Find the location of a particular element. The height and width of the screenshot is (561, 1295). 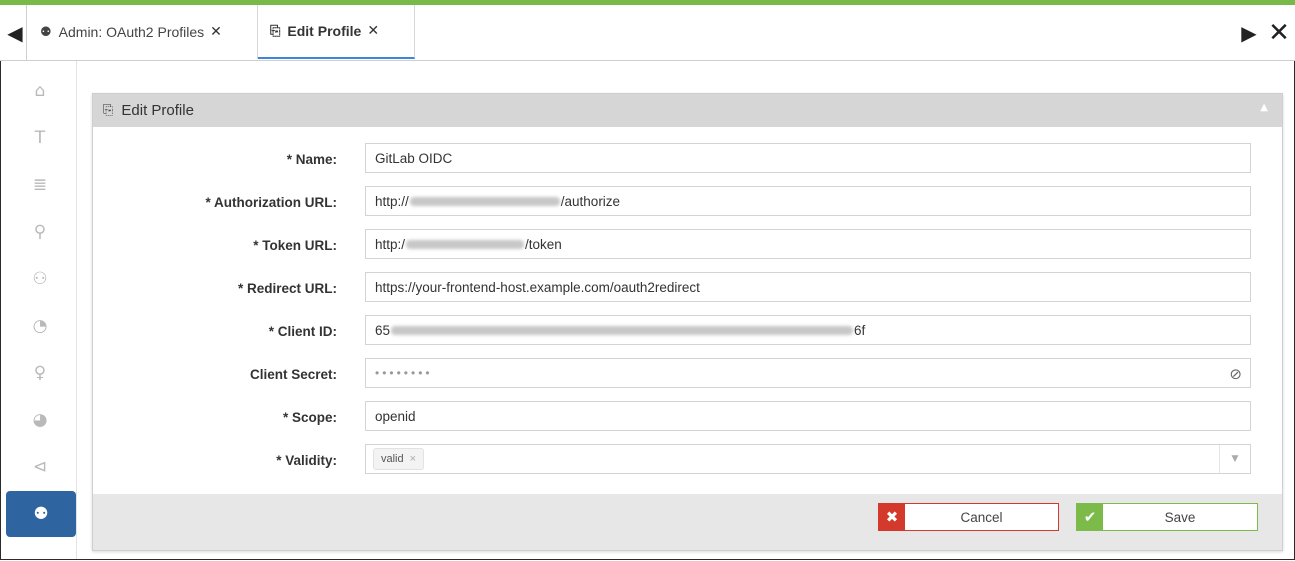

sidebar: ⌂ T ≣ ⚲ ⚇ ◔ ♀ ◕ ⊲ ⚉ is located at coordinates (40, 310).